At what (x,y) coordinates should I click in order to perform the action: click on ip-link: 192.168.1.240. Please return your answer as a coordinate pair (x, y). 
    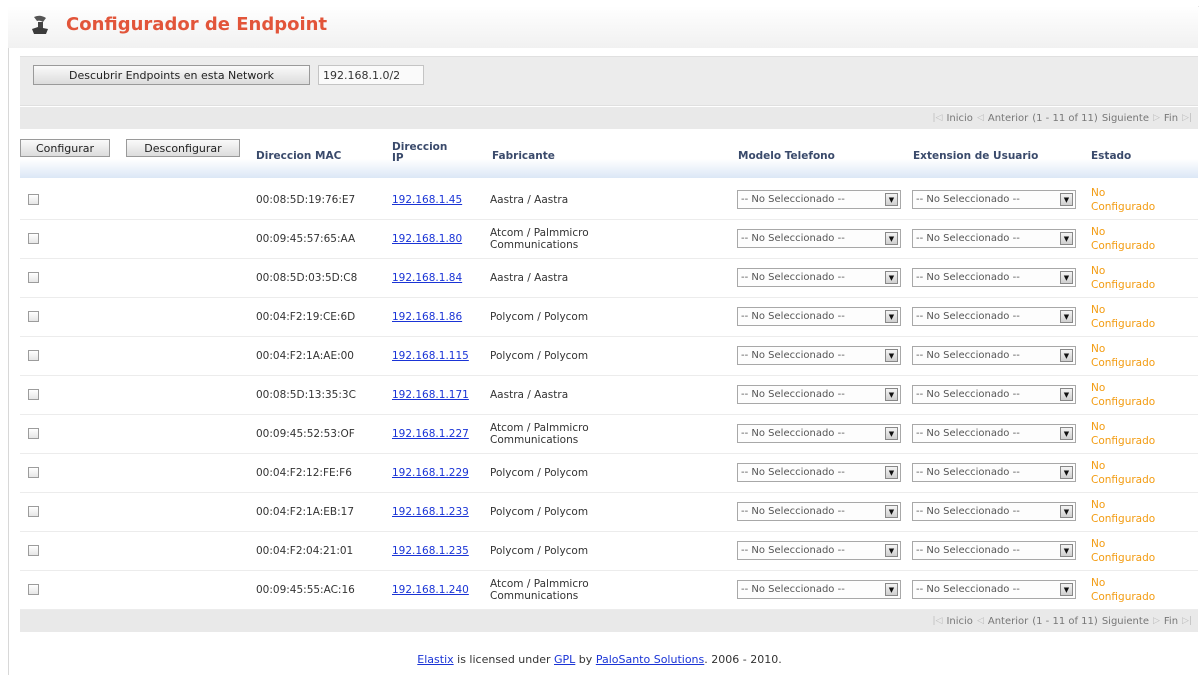
    Looking at the image, I should click on (430, 590).